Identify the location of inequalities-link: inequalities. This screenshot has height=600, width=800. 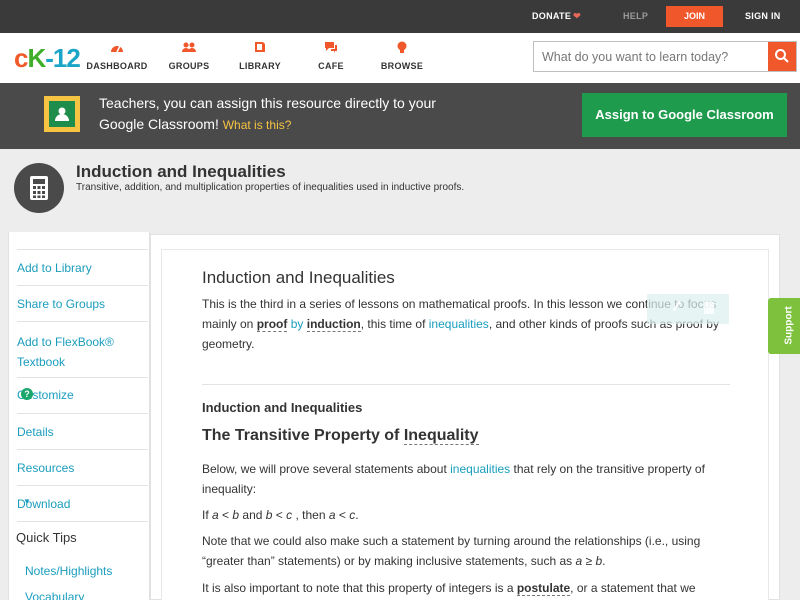
(459, 324).